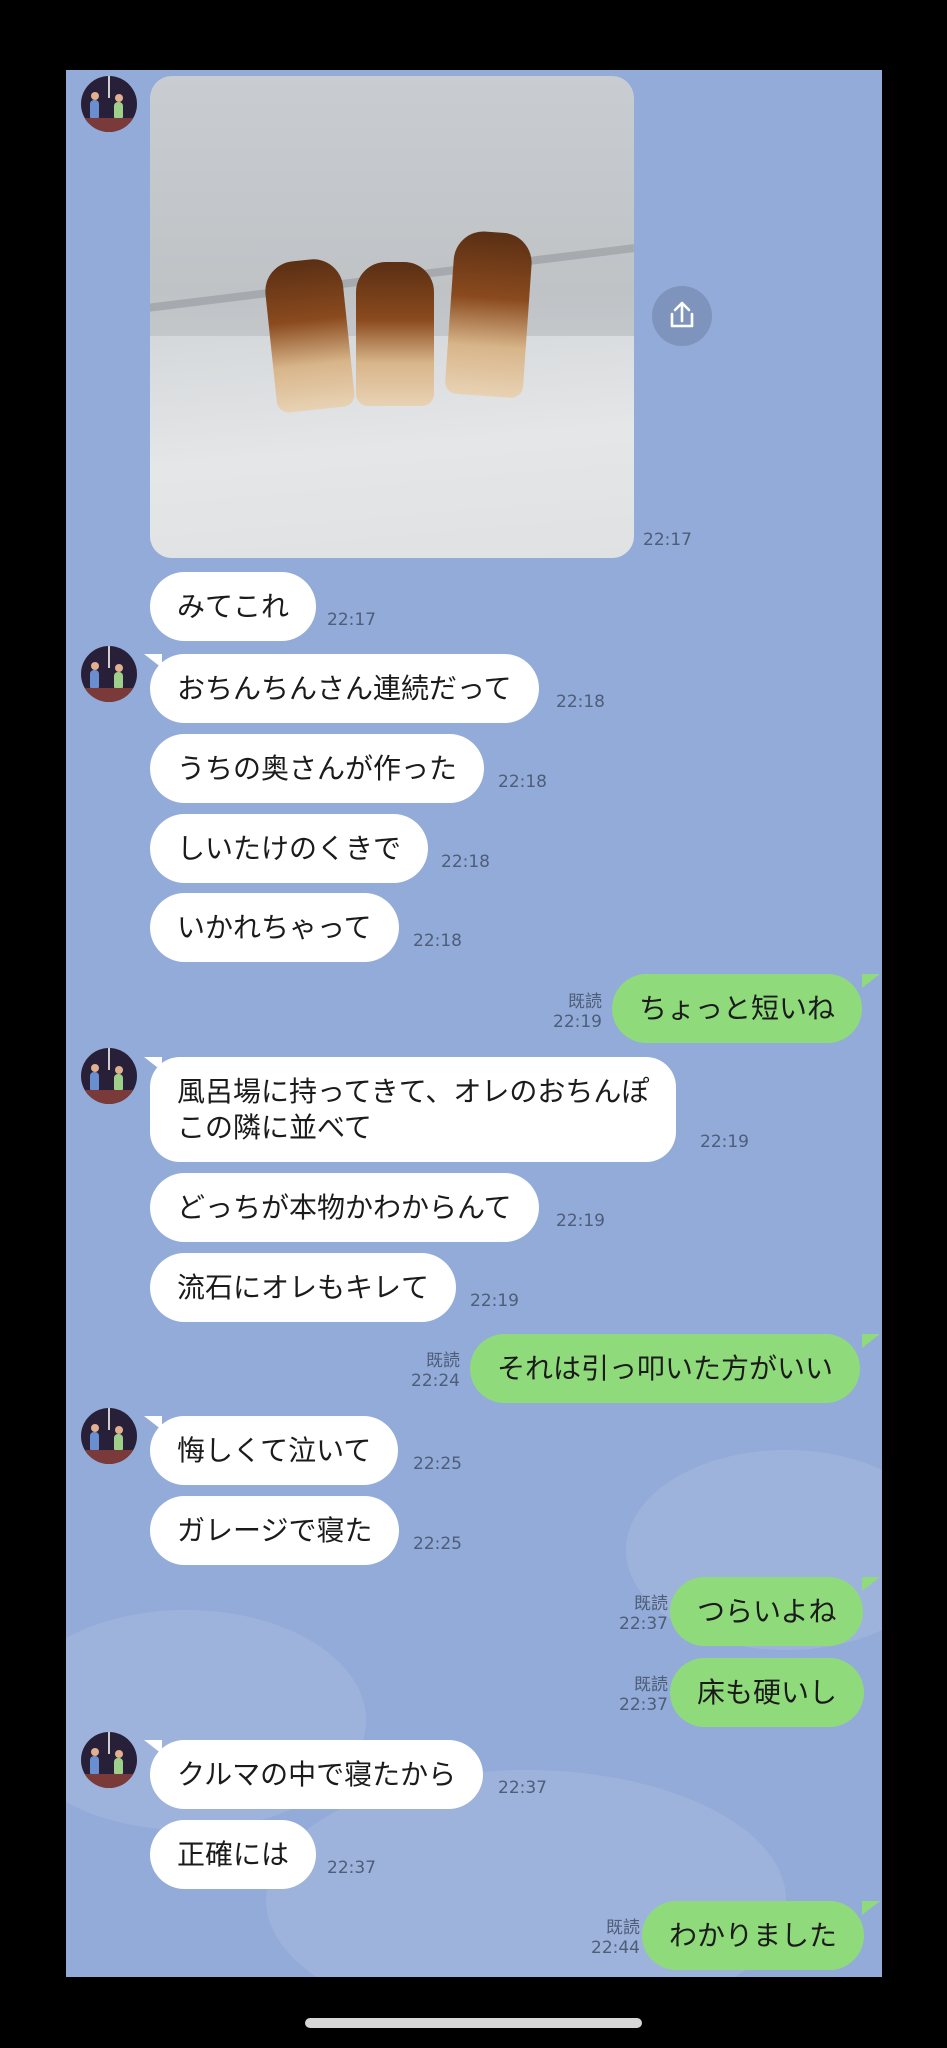 Image resolution: width=947 pixels, height=2048 pixels. I want to click on incoming-message: クルマの中で寝たから, so click(317, 1774).